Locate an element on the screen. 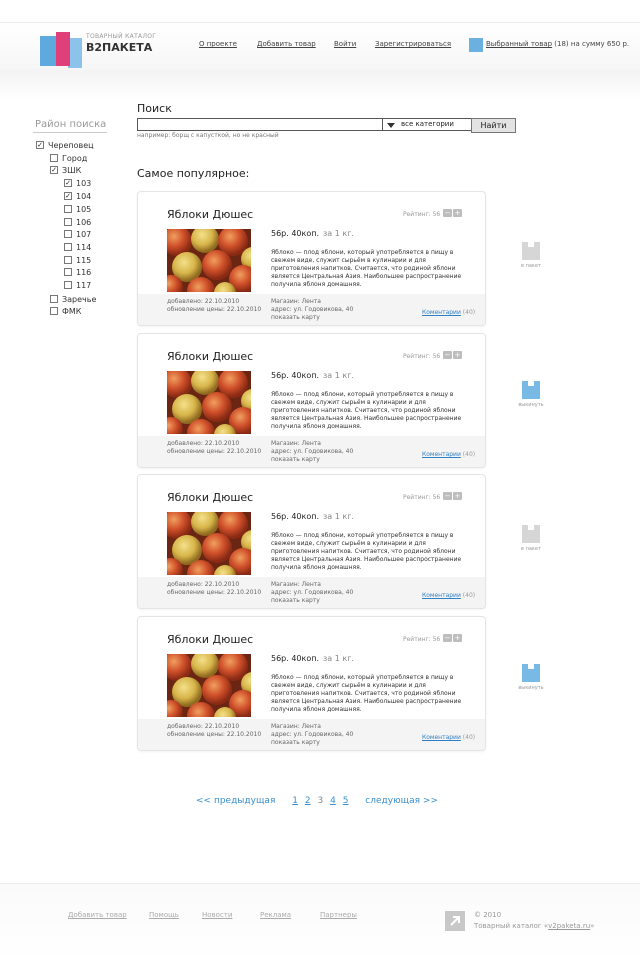  district-item-114: 114 is located at coordinates (77, 247).